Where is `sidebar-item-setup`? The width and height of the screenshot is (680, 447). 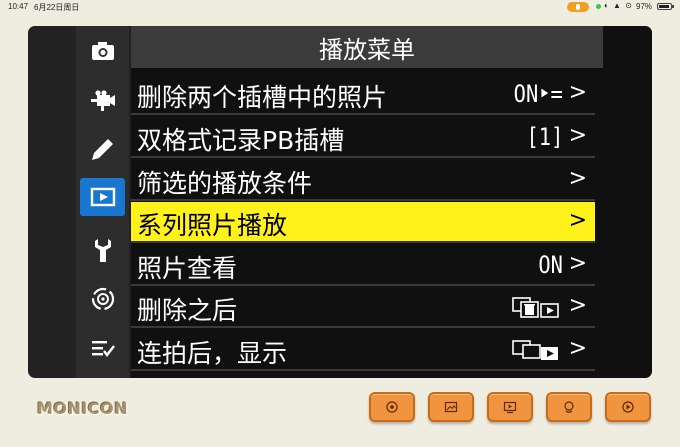 sidebar-item-setup is located at coordinates (102, 250).